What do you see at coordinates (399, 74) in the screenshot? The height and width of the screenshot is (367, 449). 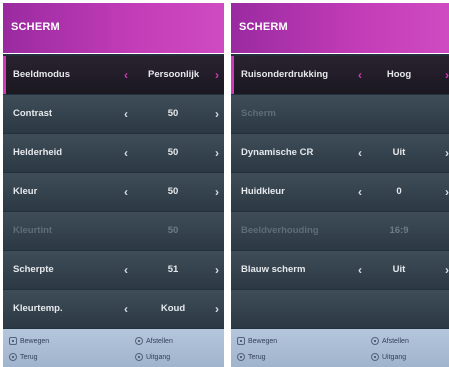 I see `row-value: Hoog` at bounding box center [399, 74].